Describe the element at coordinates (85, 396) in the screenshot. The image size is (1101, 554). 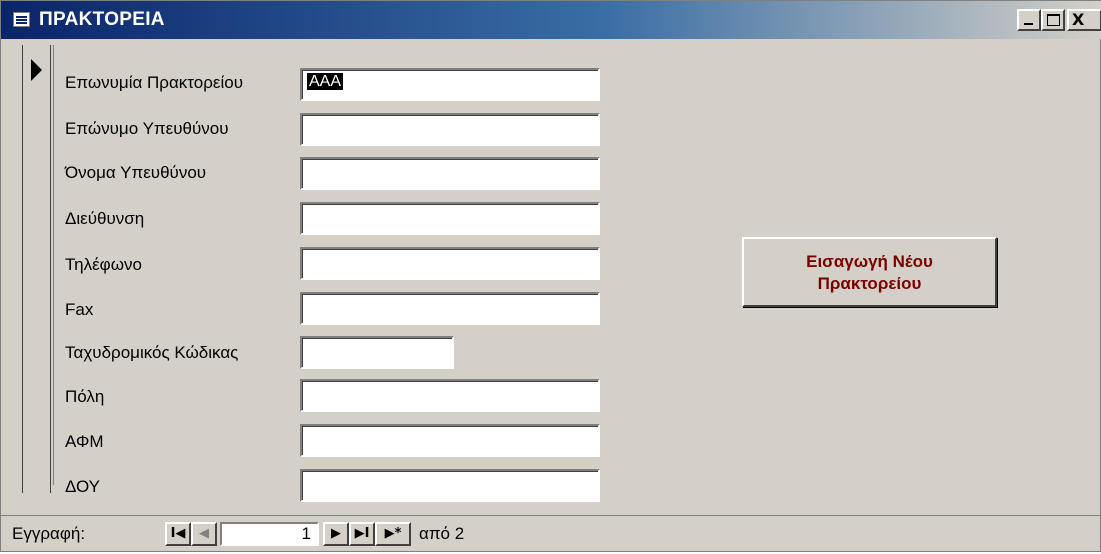
I see `label-city: Πόλη` at that location.